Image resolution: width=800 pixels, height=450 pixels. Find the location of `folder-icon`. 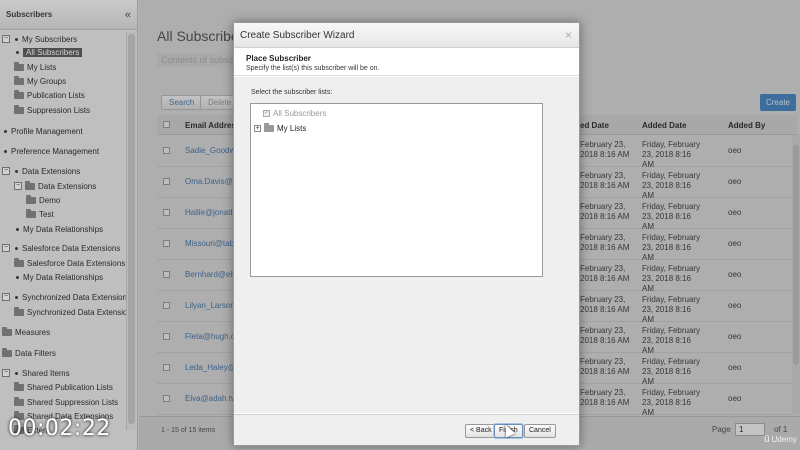

folder-icon is located at coordinates (269, 127).